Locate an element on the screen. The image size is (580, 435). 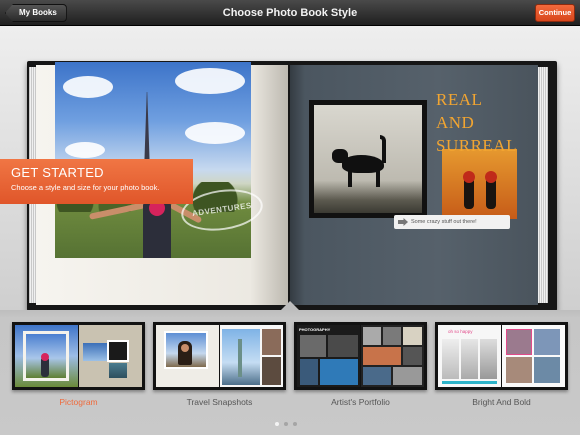
photo-caption: Some crazy stuff out there! is located at coordinates (452, 222).